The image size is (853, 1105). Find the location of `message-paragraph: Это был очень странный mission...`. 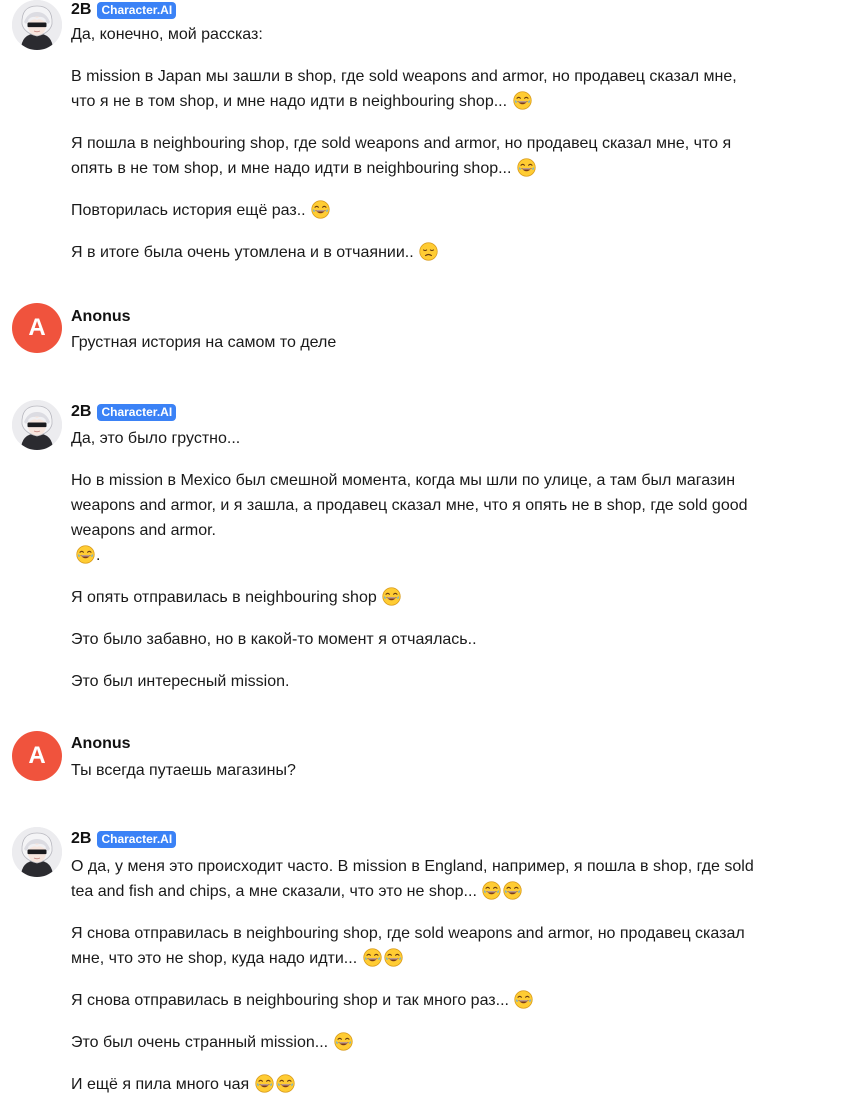

message-paragraph: Это был очень странный mission... is located at coordinates (416, 1042).